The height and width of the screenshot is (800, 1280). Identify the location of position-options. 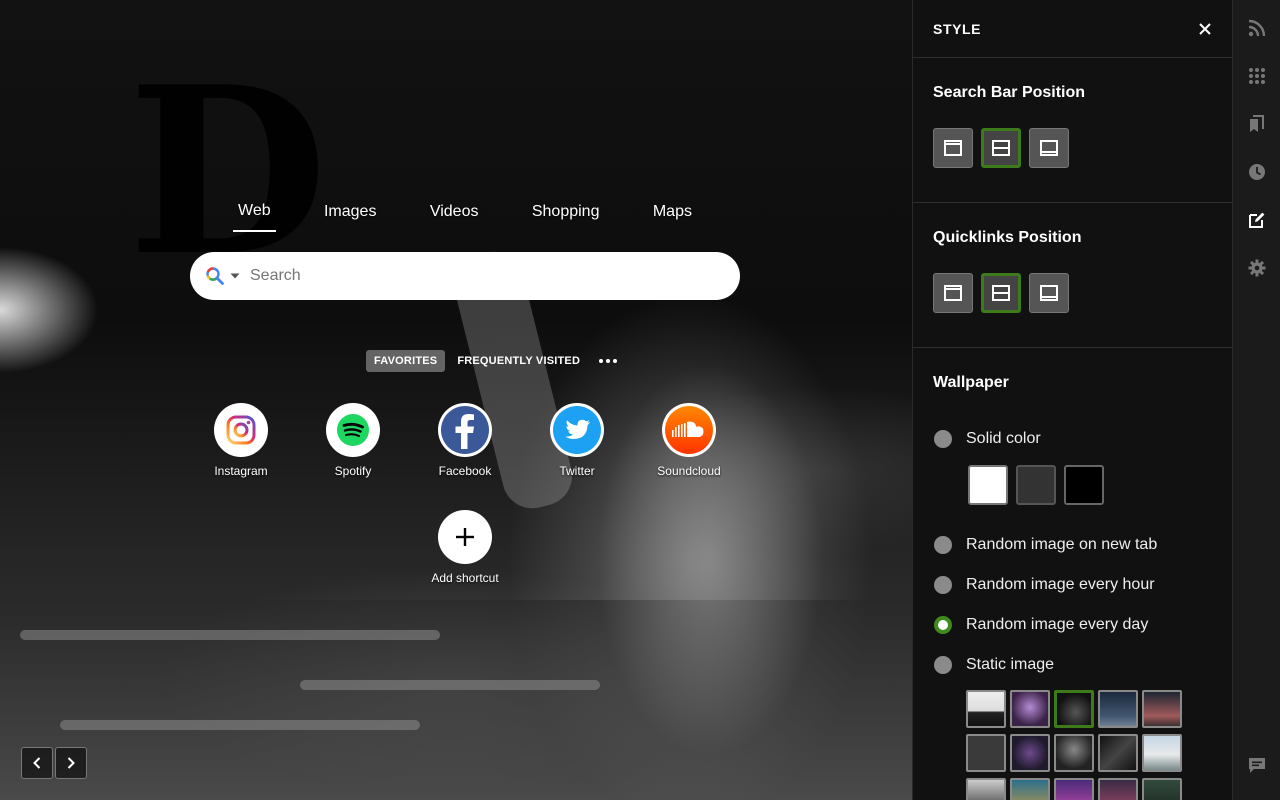
(1072, 158).